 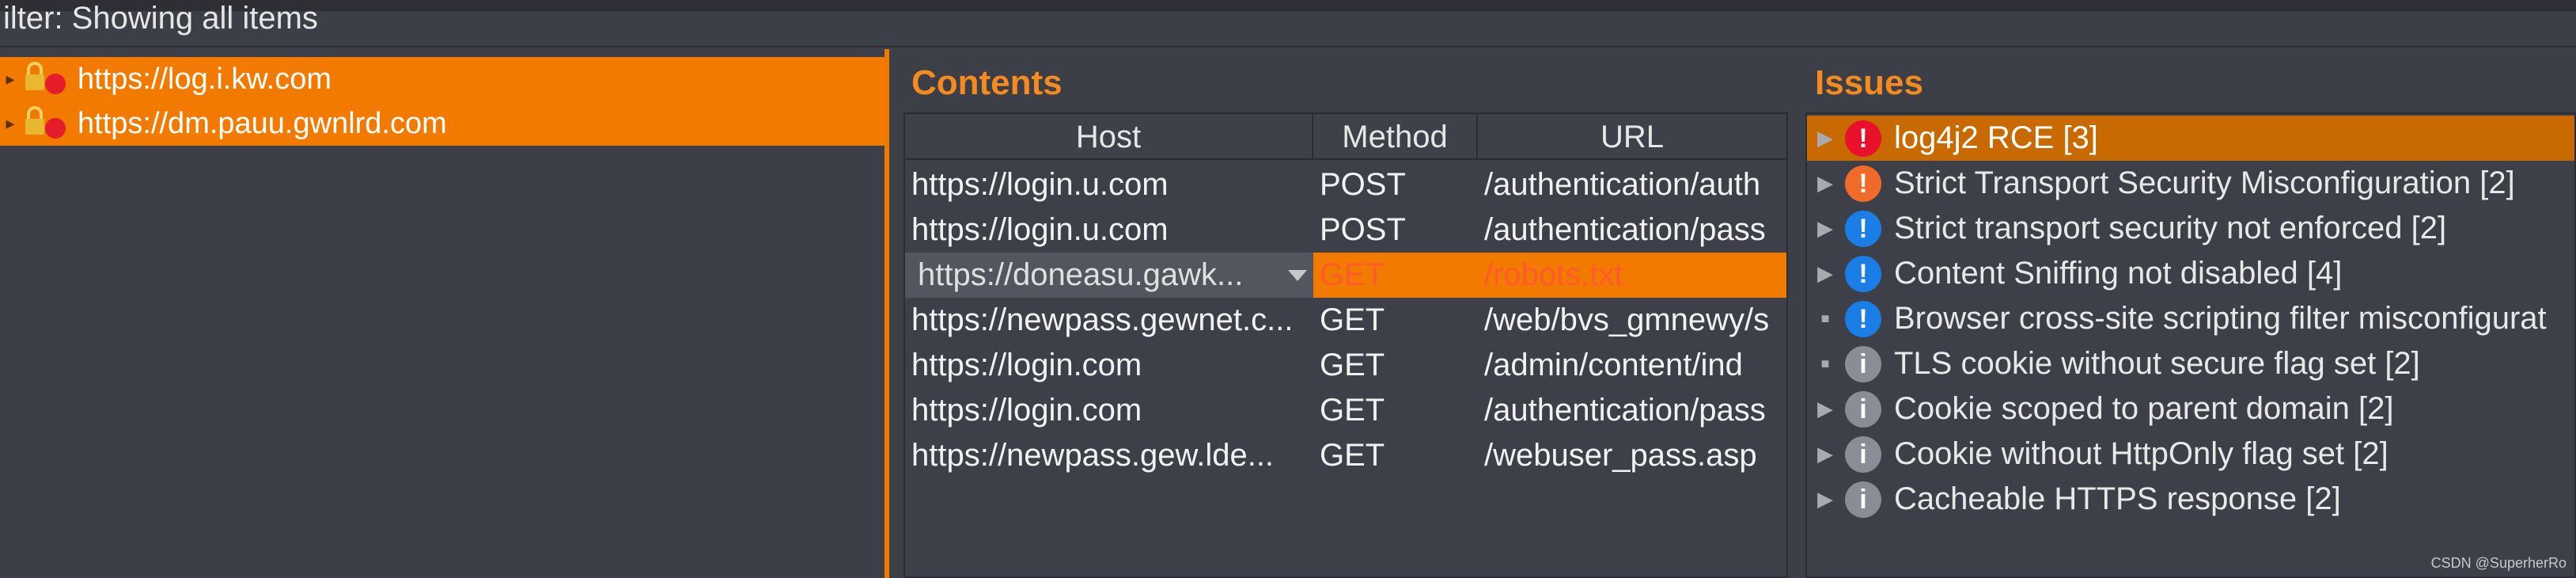 What do you see at coordinates (2190, 138) in the screenshot?
I see `issue-item-selected: ▶ ! log4j2 RCE [3]` at bounding box center [2190, 138].